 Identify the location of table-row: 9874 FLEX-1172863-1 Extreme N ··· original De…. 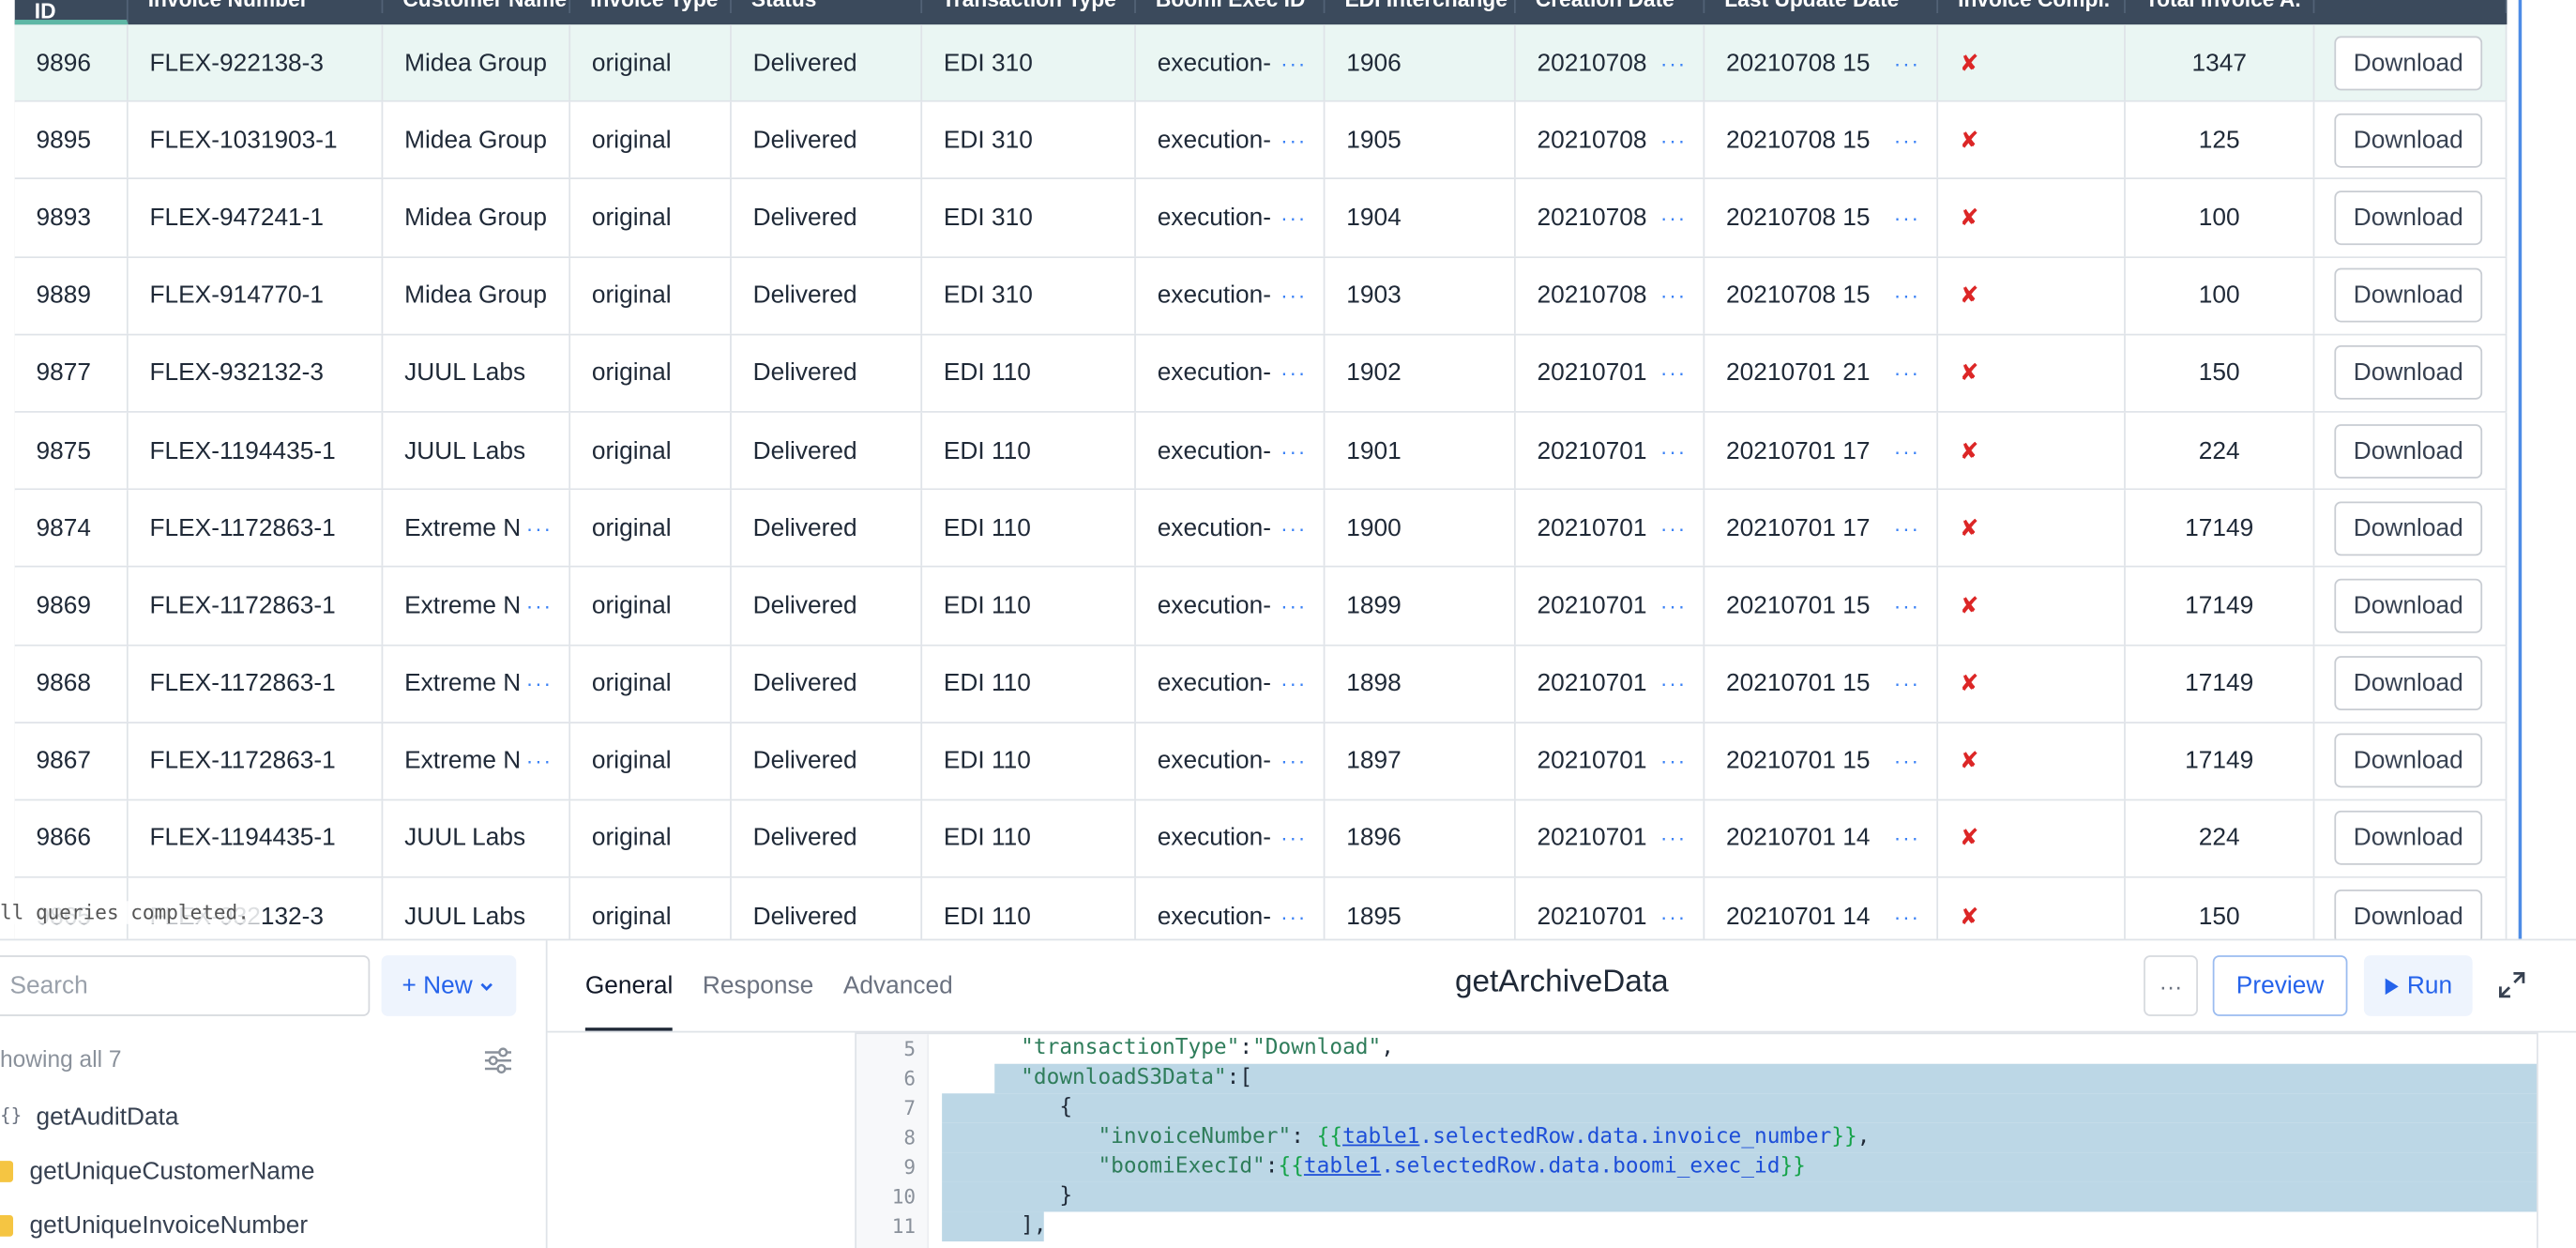
(1261, 529).